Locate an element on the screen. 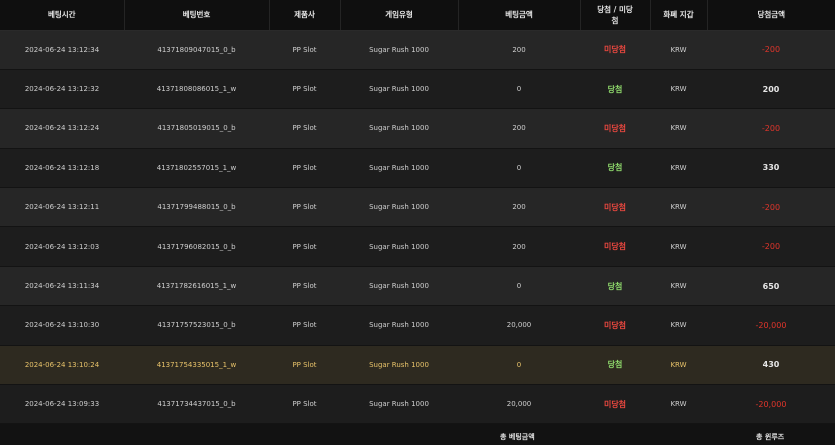  total-winloss-label: 총 윈루즈 is located at coordinates (770, 437).